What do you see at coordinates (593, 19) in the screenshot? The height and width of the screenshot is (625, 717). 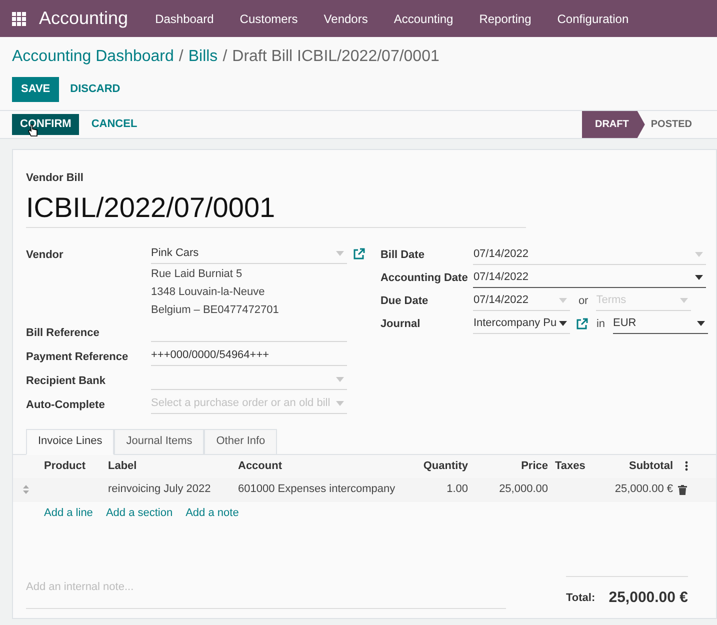 I see `menu-item: Configuration` at bounding box center [593, 19].